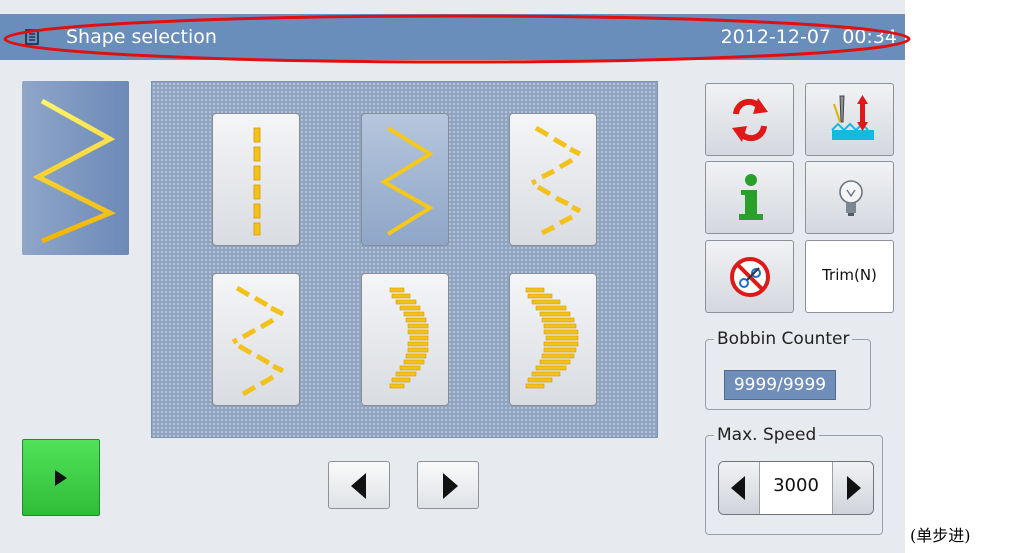 The width and height of the screenshot is (1010, 553). I want to click on pattern-tile-dashed-zigzag-wide, so click(256, 339).